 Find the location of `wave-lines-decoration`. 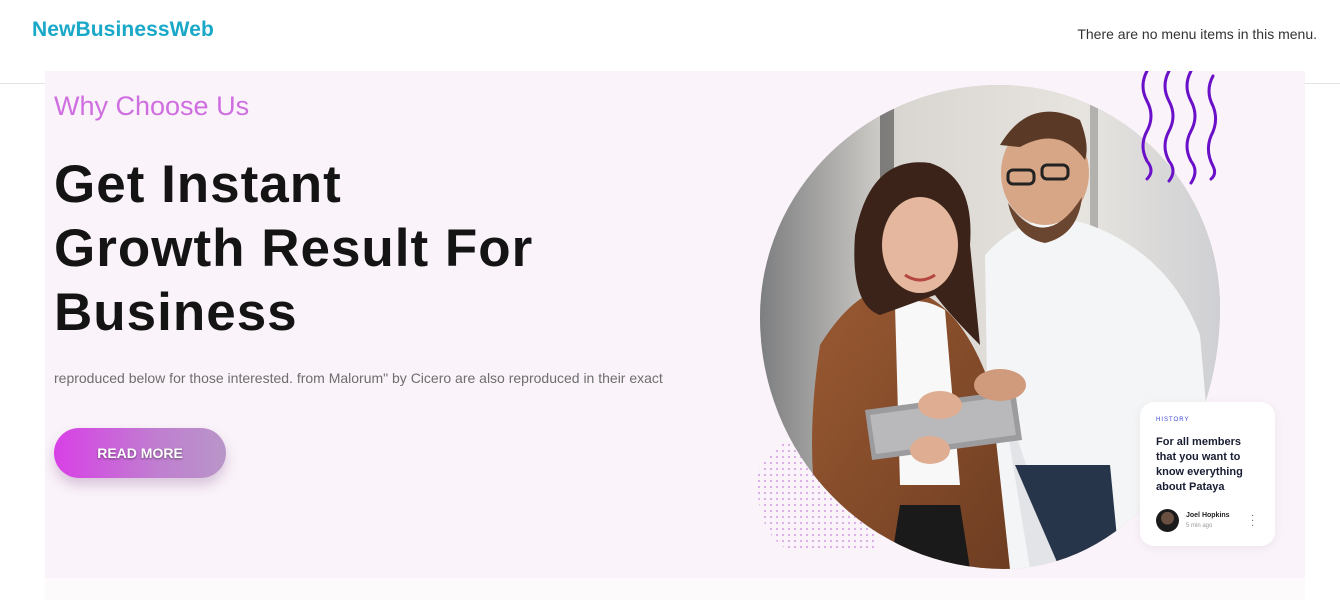

wave-lines-decoration is located at coordinates (1179, 128).